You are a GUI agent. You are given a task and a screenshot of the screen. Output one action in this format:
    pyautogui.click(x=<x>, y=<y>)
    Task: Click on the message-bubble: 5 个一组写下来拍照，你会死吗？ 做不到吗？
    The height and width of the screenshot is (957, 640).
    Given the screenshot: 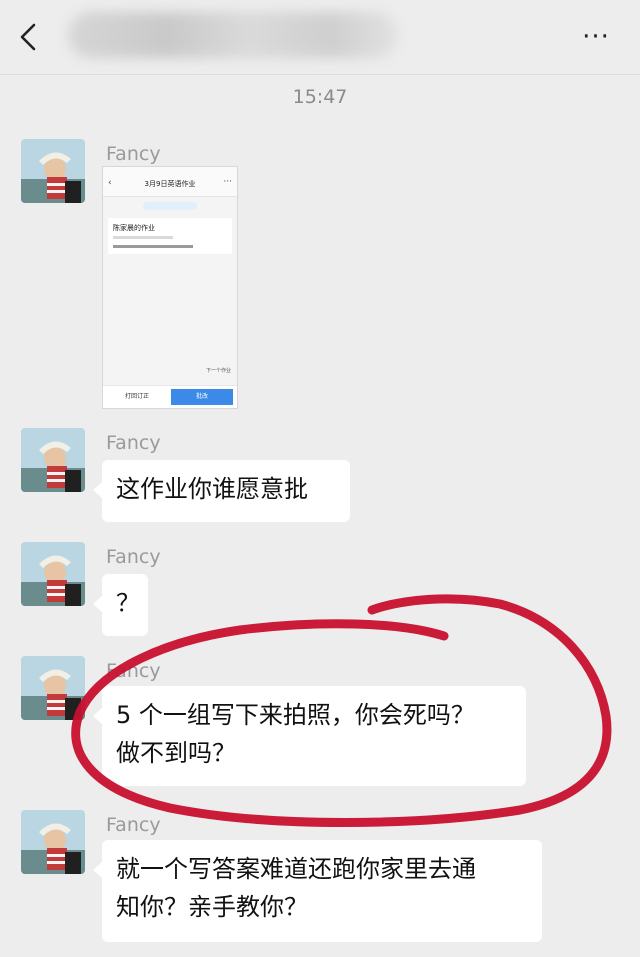 What is the action you would take?
    pyautogui.click(x=309, y=736)
    